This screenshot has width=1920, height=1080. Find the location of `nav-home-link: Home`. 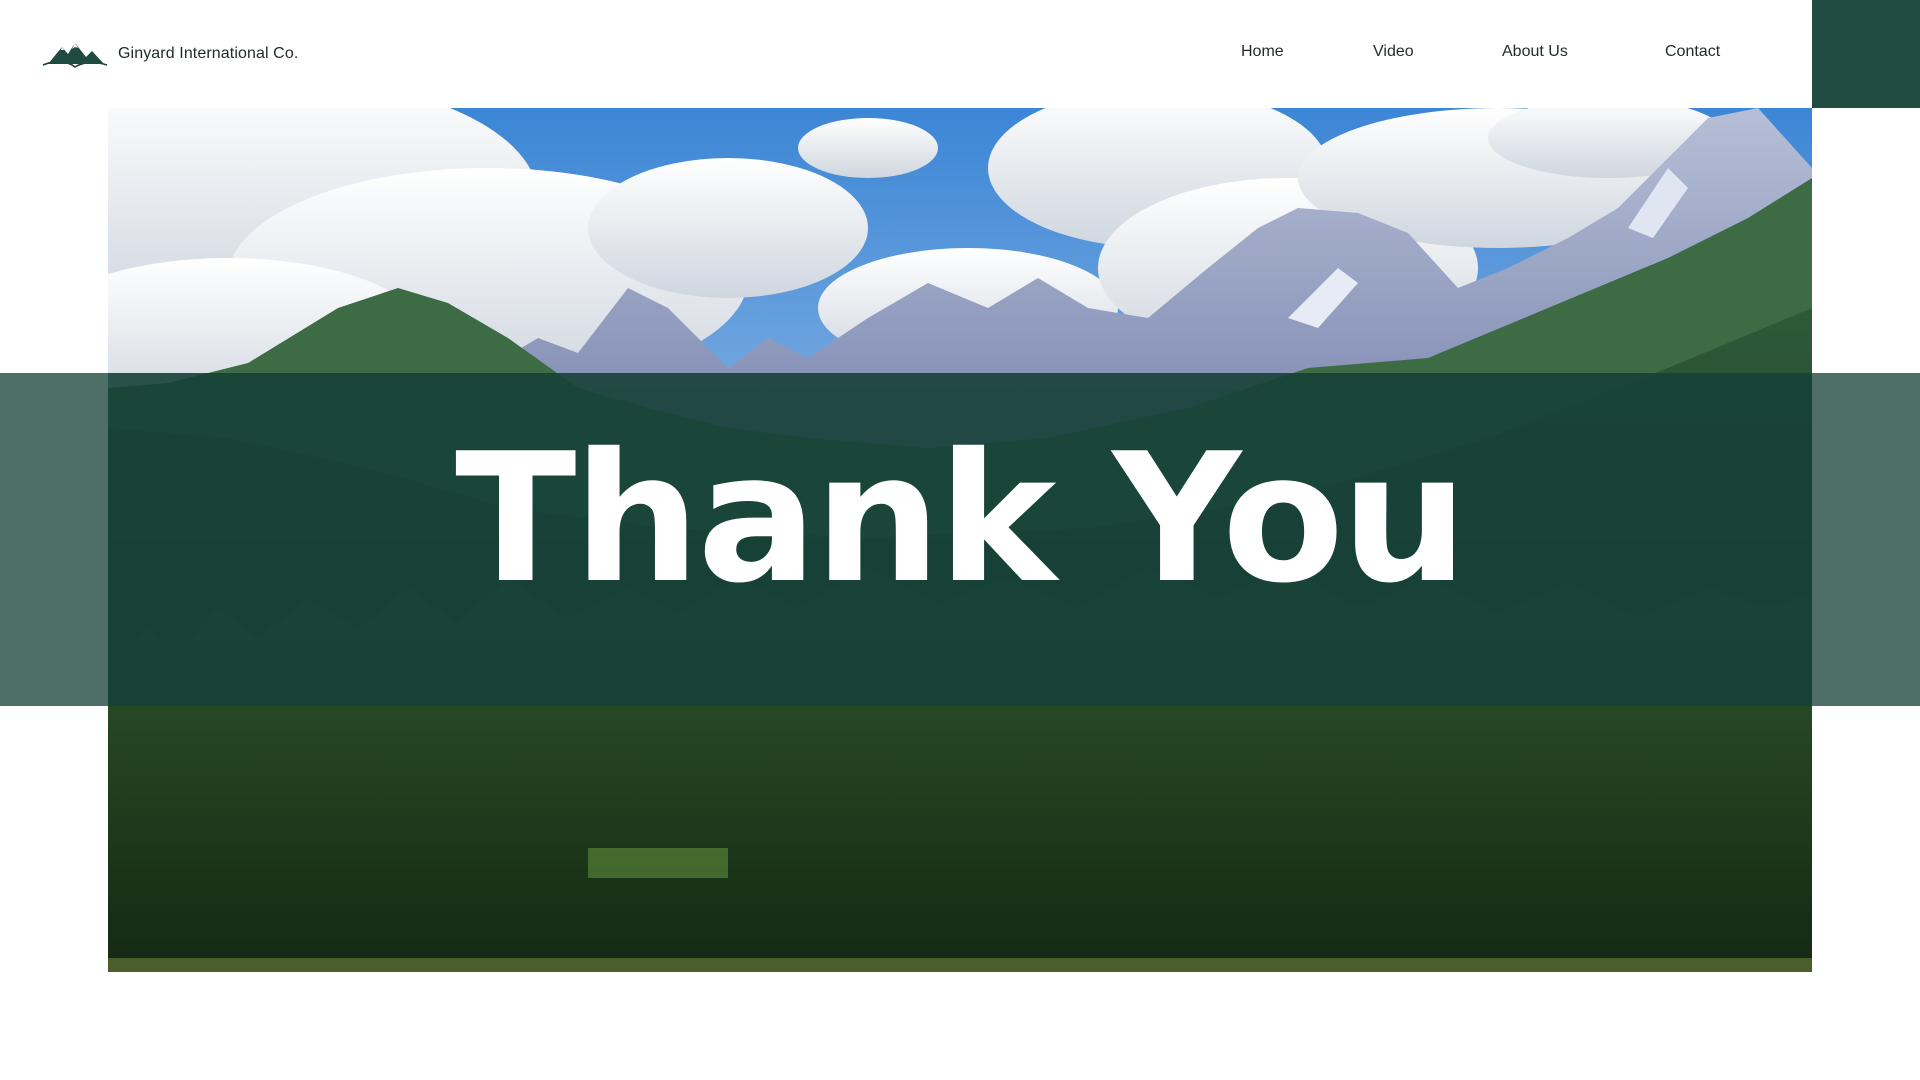

nav-home-link: Home is located at coordinates (1262, 52).